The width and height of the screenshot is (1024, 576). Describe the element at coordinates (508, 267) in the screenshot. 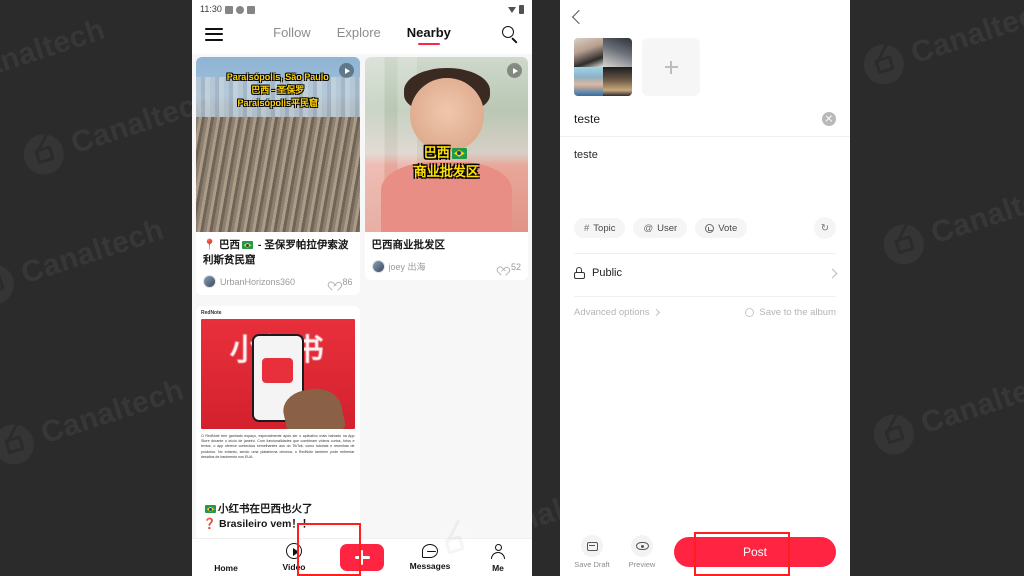

I see `like-count: 52` at that location.